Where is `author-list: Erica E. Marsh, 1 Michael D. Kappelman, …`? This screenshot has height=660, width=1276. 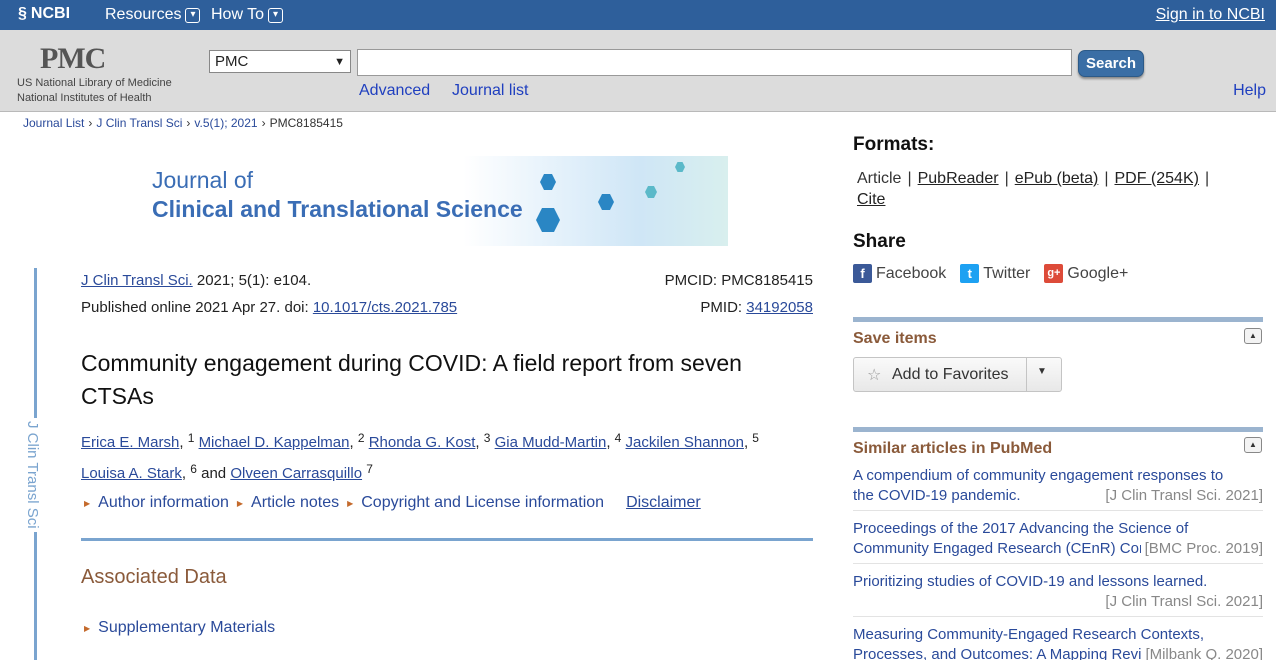 author-list: Erica E. Marsh, 1 Michael D. Kappelman, … is located at coordinates (420, 456).